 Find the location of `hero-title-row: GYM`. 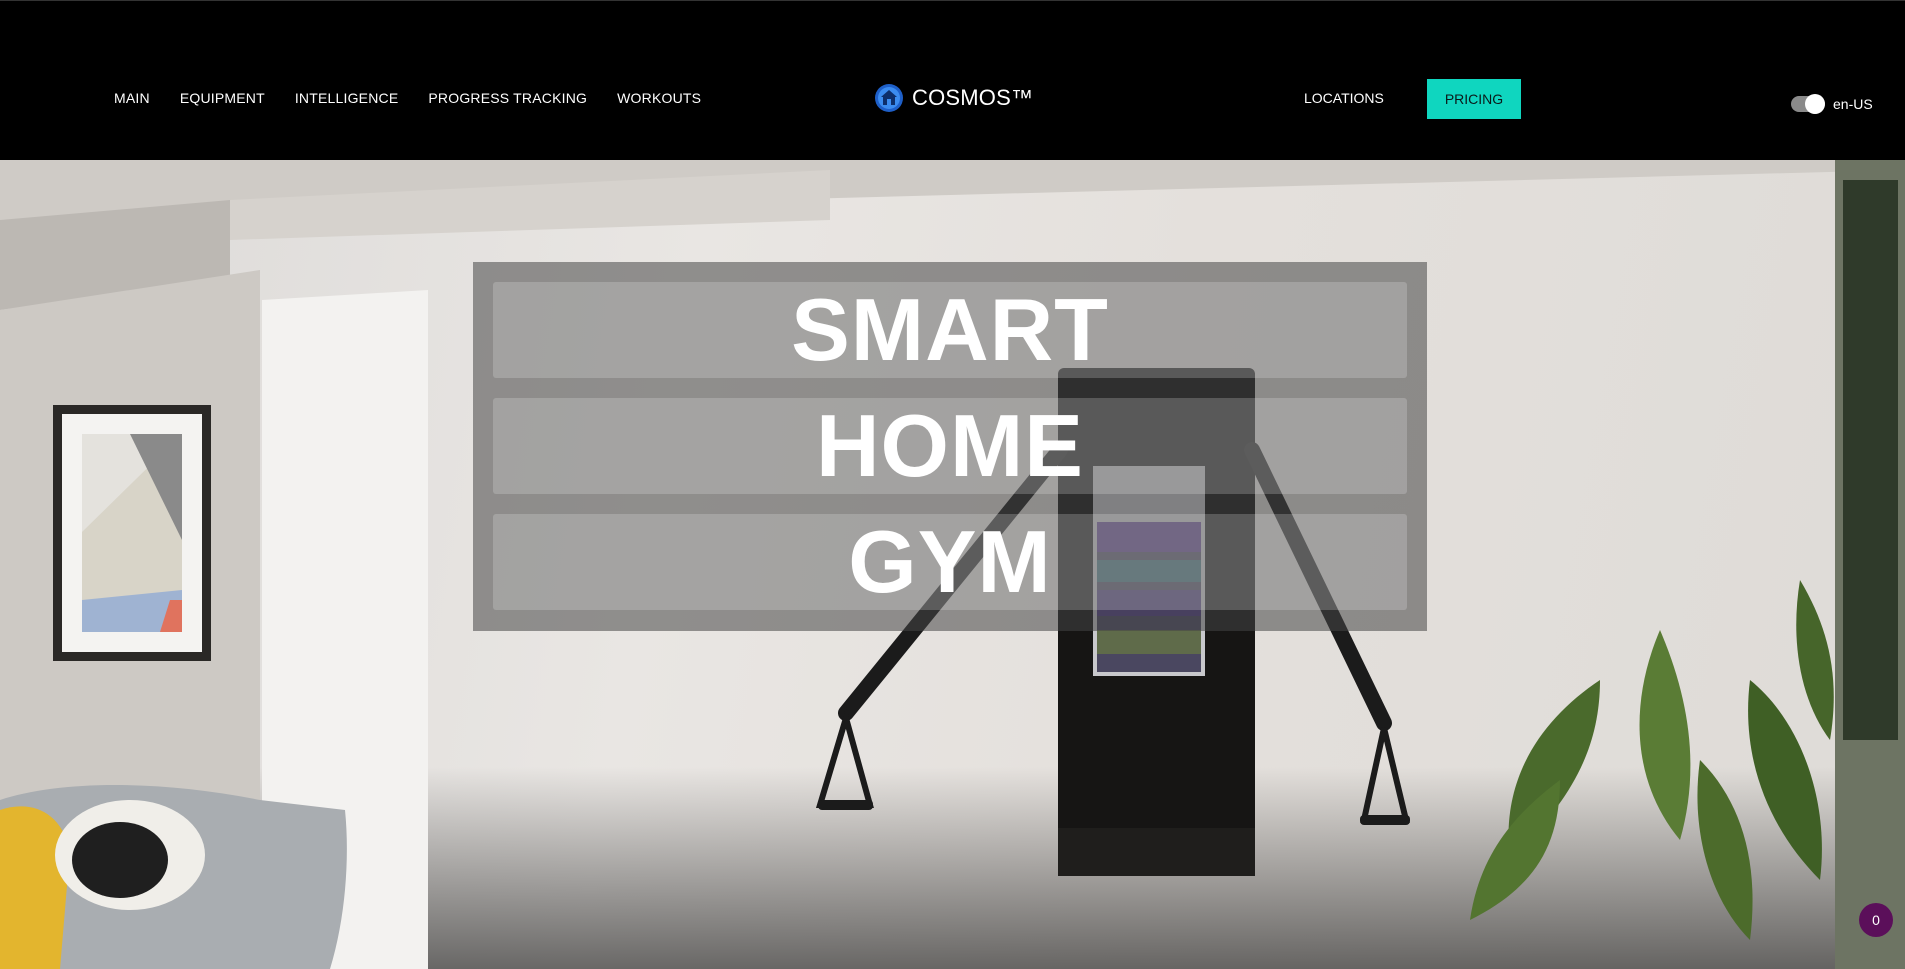

hero-title-row: GYM is located at coordinates (950, 562).